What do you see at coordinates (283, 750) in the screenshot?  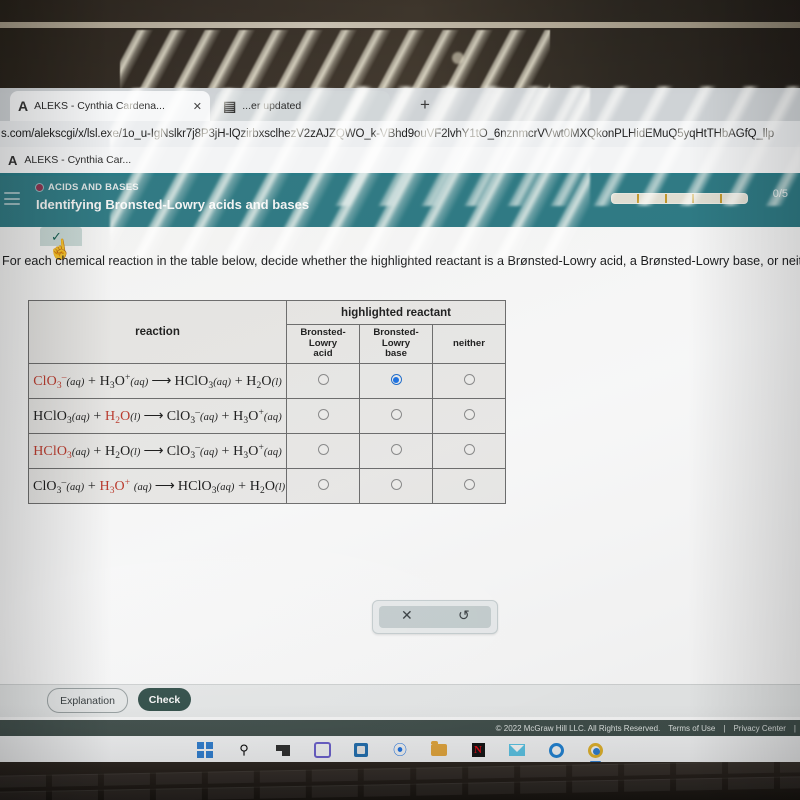 I see `task-view-icon` at bounding box center [283, 750].